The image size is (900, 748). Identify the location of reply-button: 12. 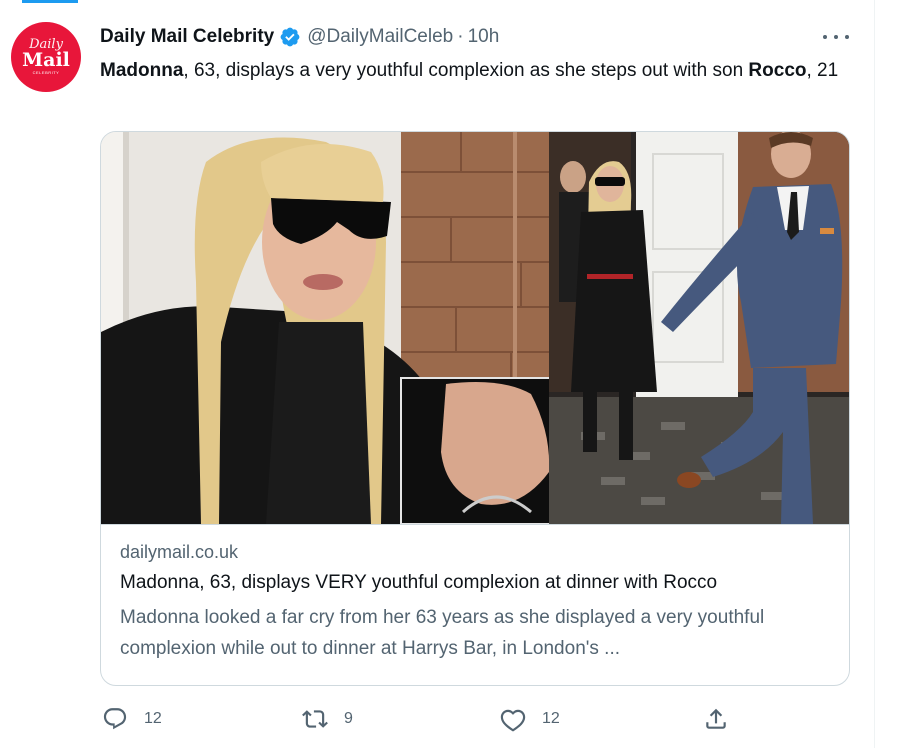
(132, 719).